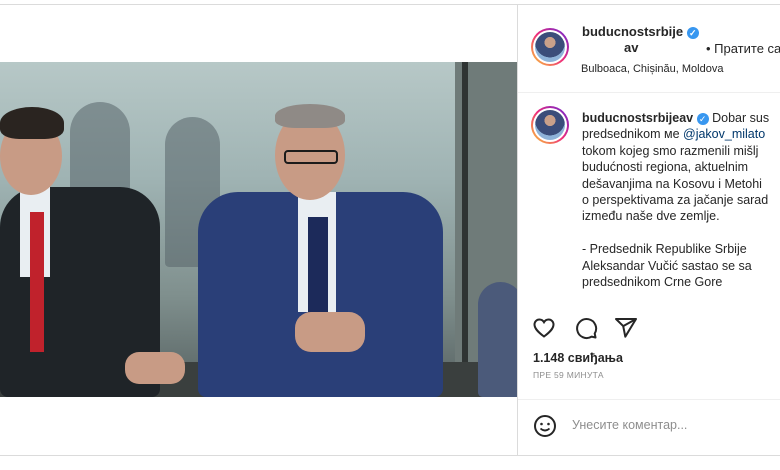 The image size is (780, 470). Describe the element at coordinates (544, 328) in the screenshot. I see `heart-icon` at that location.